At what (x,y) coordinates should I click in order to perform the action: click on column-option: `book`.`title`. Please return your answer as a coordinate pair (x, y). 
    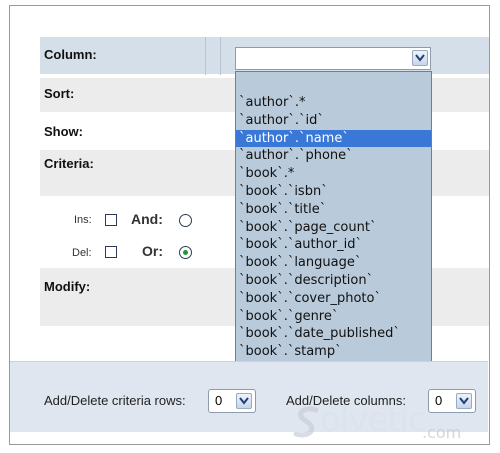
    Looking at the image, I should click on (333, 210).